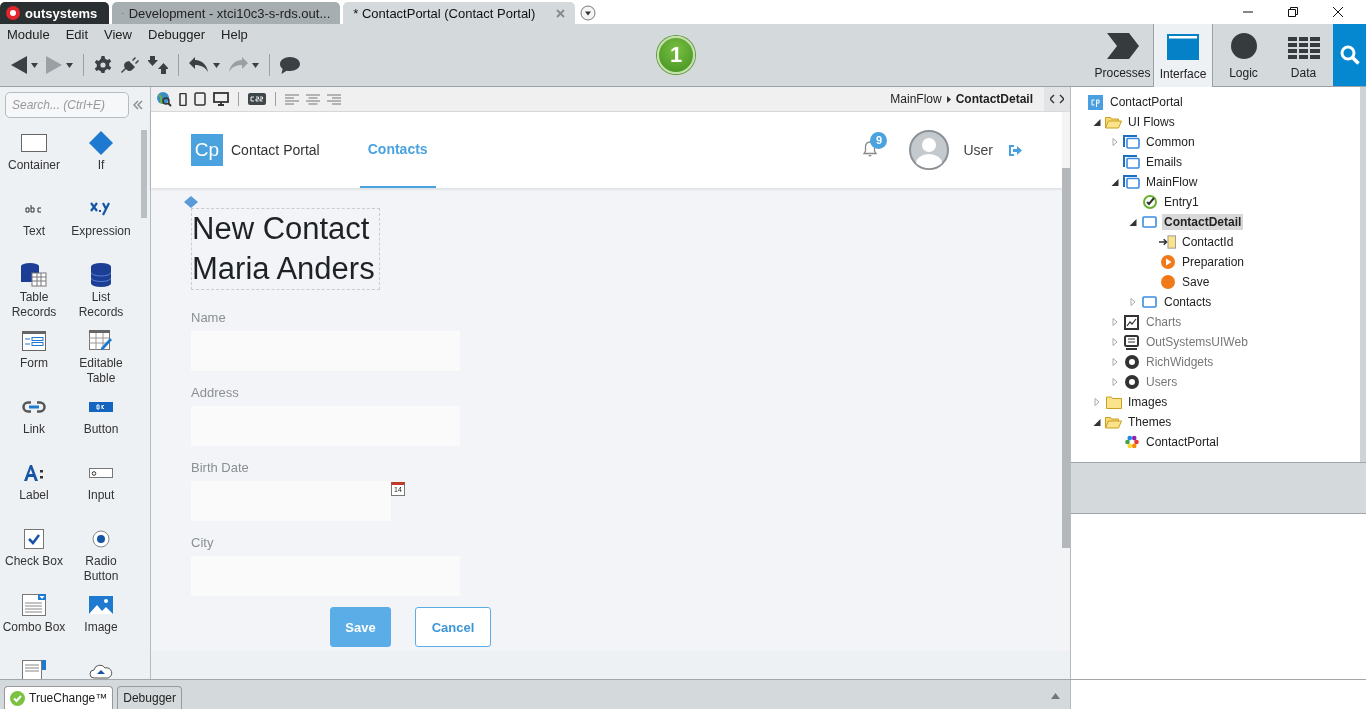  I want to click on widget-item: Combo Box, so click(34, 623).